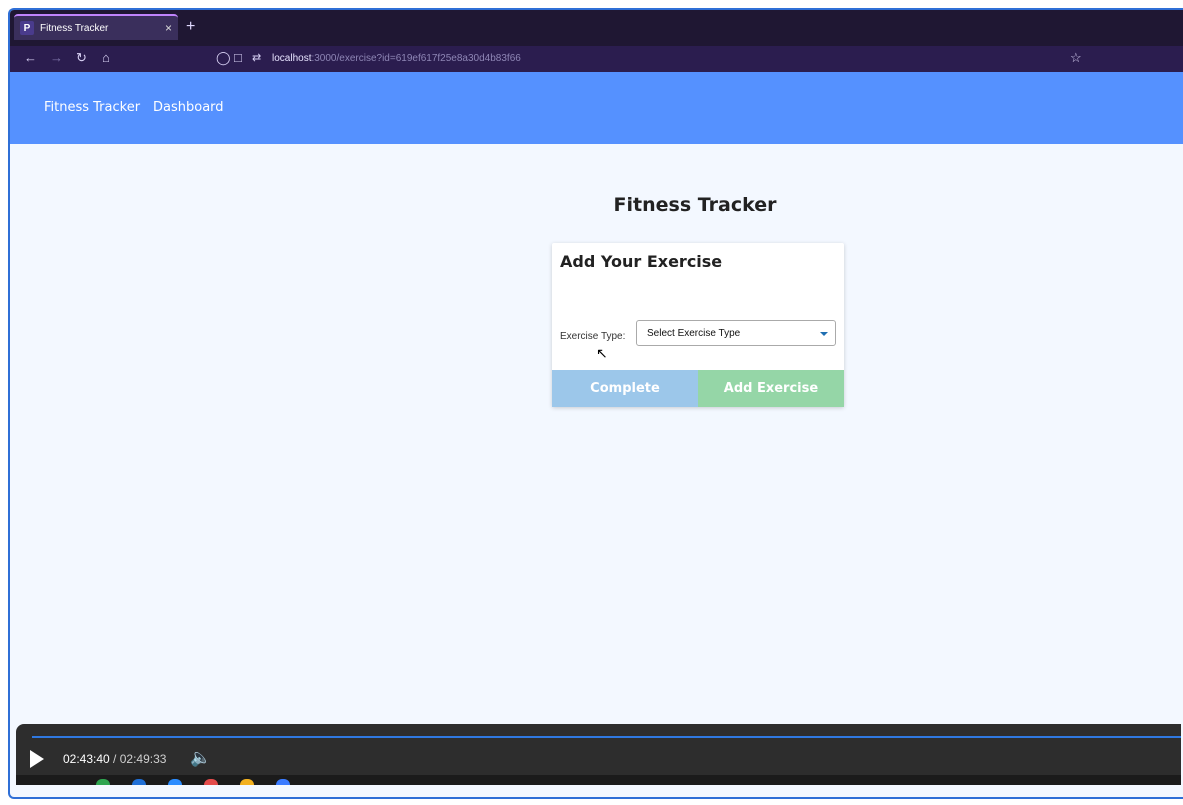  Describe the element at coordinates (188, 107) in the screenshot. I see `dashboard-link: Dashboard` at that location.